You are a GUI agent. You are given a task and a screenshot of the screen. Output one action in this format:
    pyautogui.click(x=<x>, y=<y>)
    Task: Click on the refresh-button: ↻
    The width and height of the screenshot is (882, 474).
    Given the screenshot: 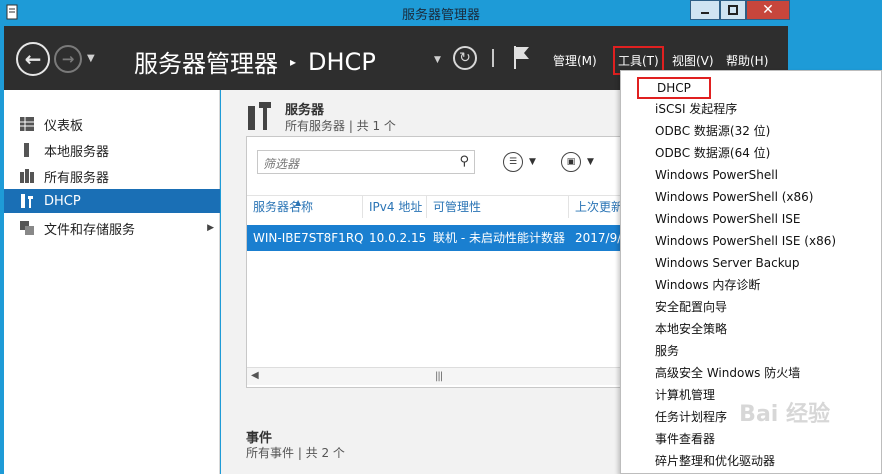 What is the action you would take?
    pyautogui.click(x=465, y=58)
    